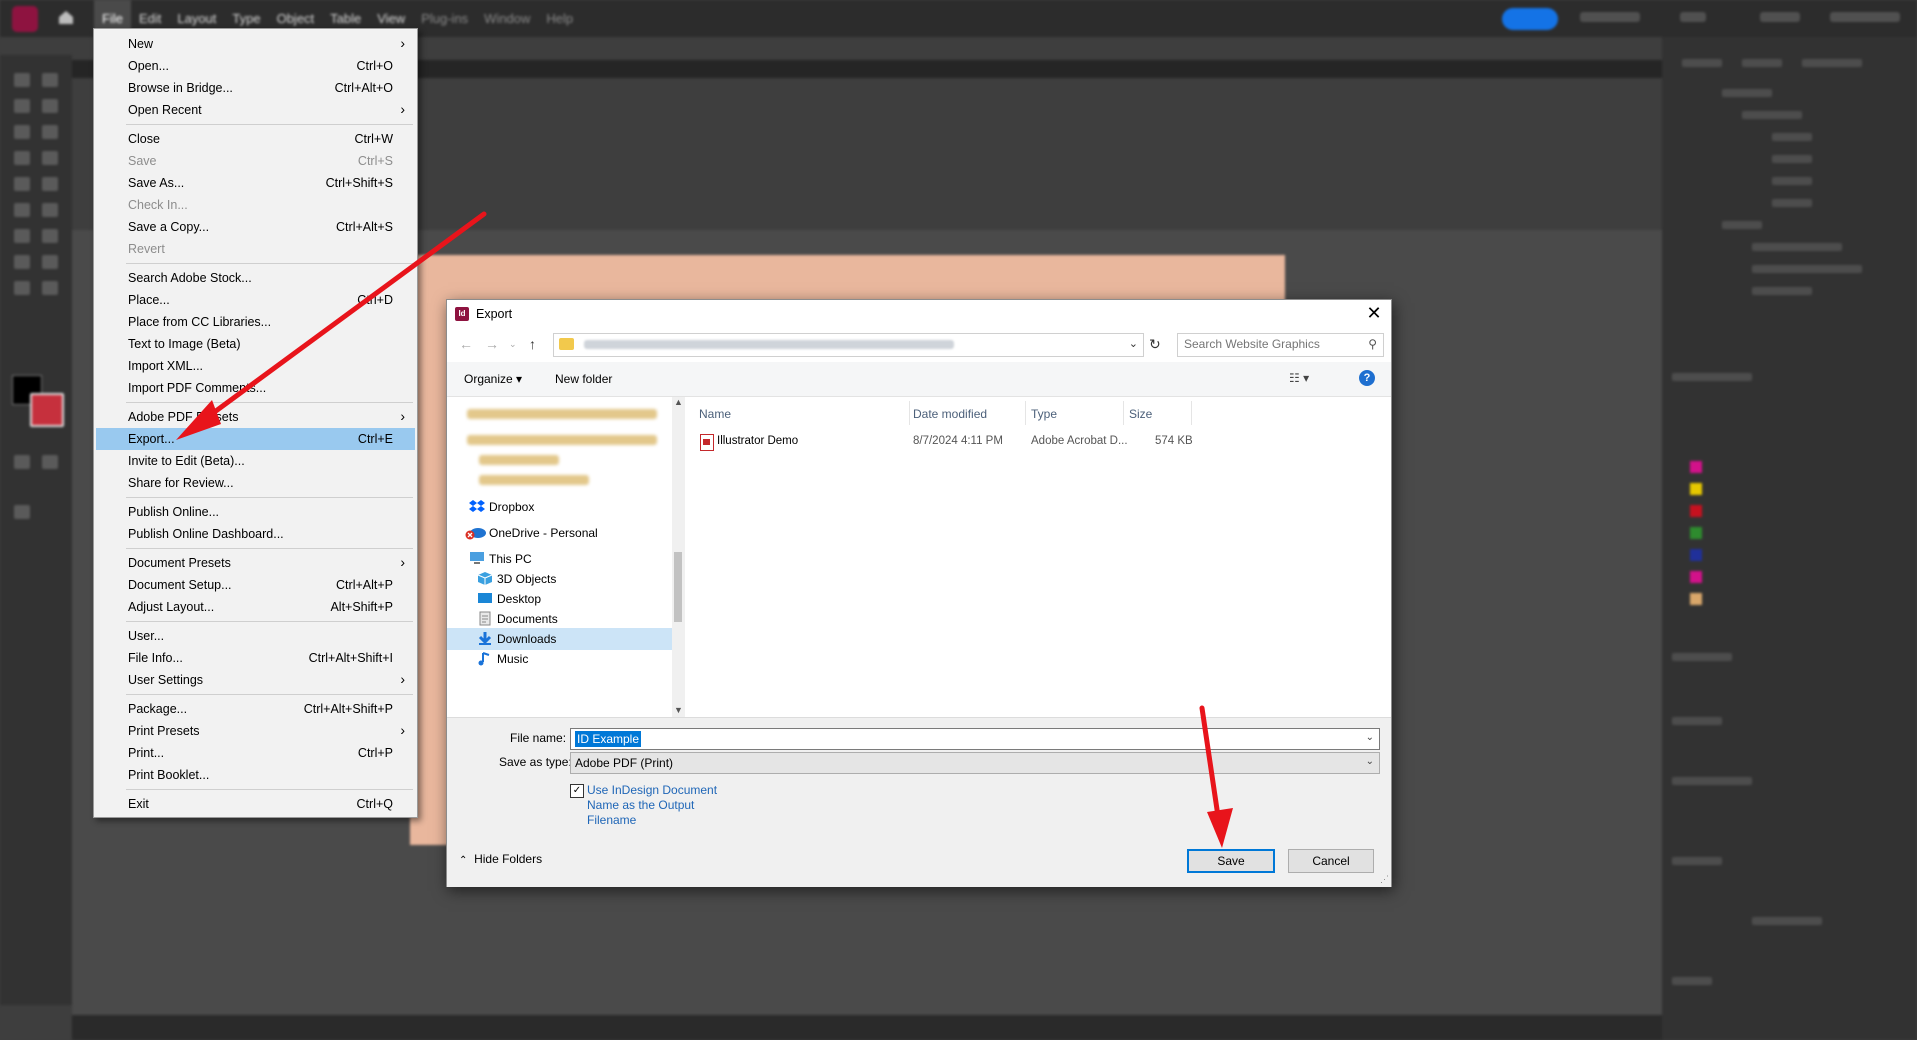 The image size is (1917, 1040). What do you see at coordinates (715, 414) in the screenshot?
I see `column-header-name: Name` at bounding box center [715, 414].